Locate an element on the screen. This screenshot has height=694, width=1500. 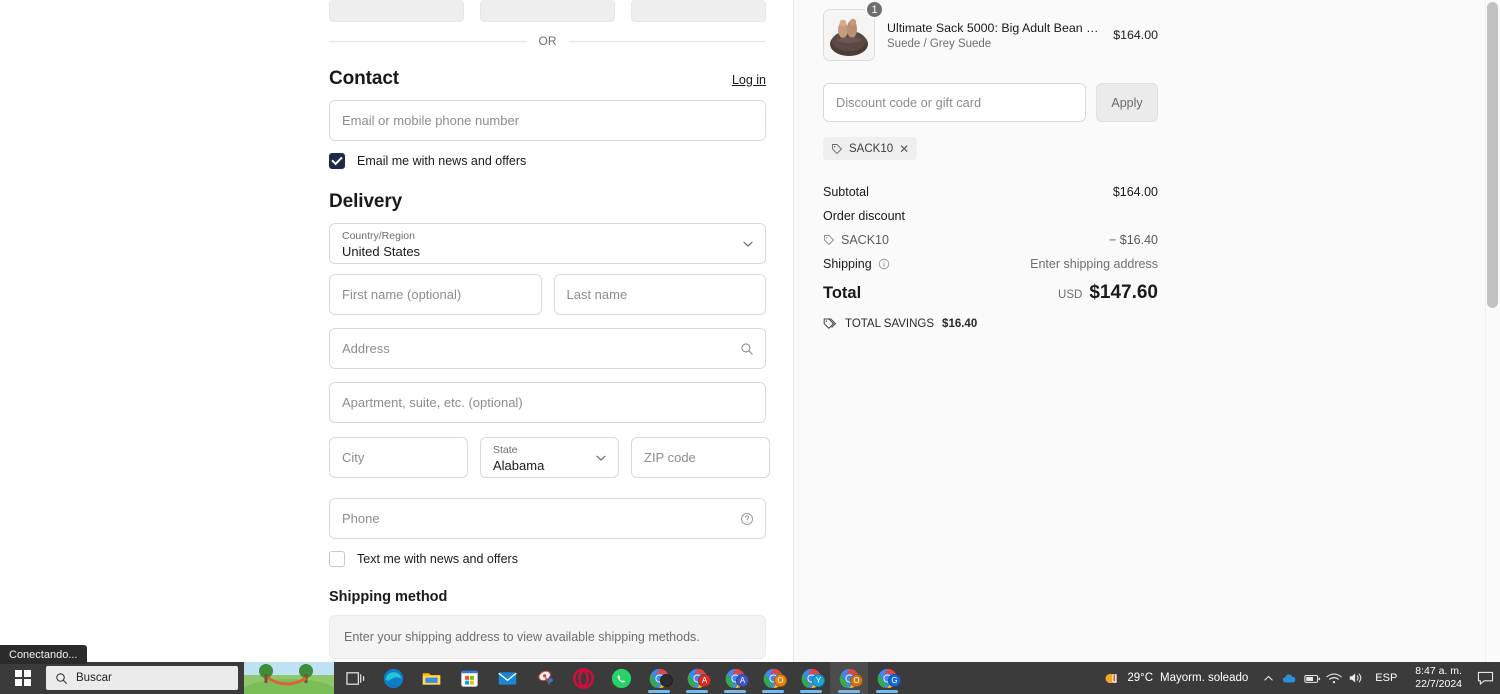
state-select: State Alabama is located at coordinates (549, 457).